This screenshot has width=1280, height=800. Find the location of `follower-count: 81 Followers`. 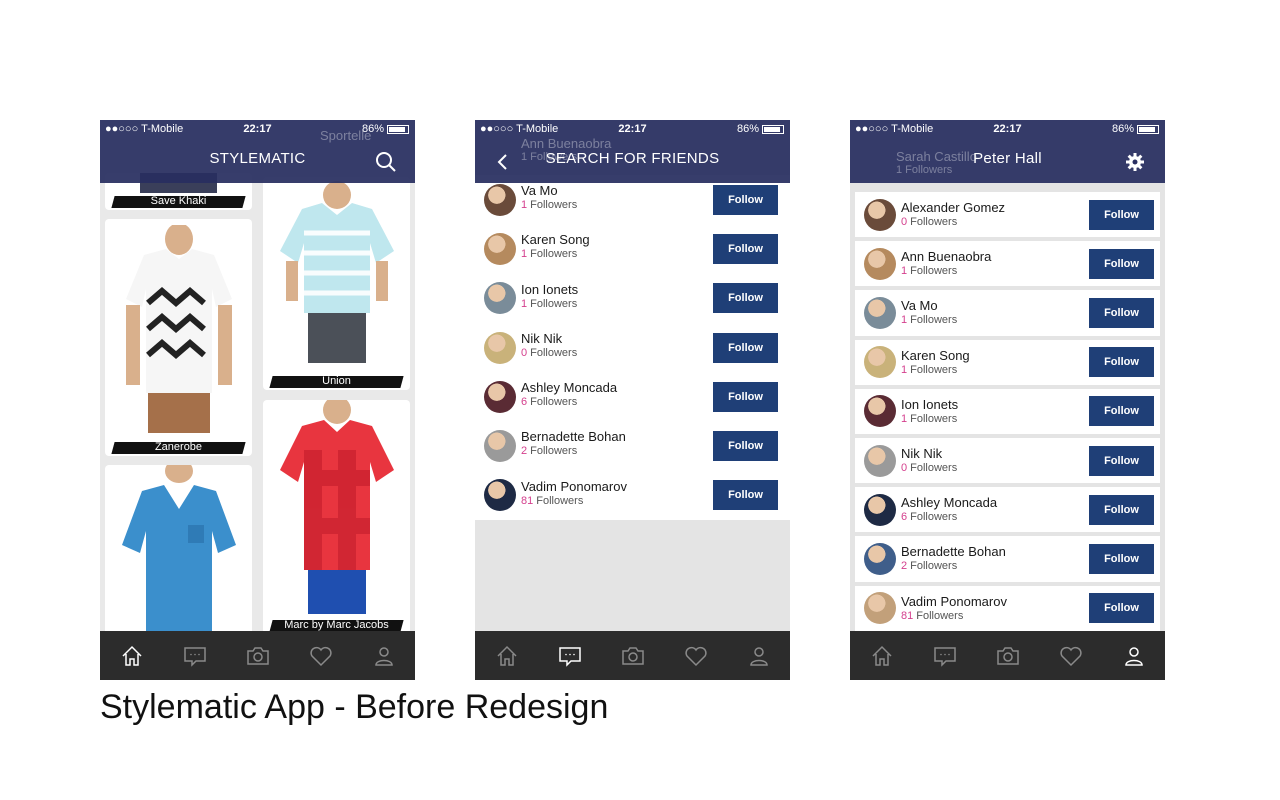

follower-count: 81 Followers is located at coordinates (932, 616).